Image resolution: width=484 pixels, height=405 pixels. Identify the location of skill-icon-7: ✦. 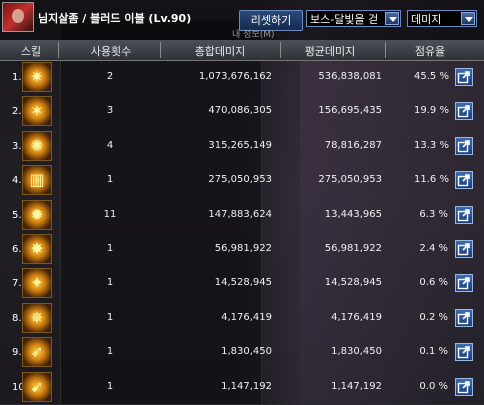
(37, 283).